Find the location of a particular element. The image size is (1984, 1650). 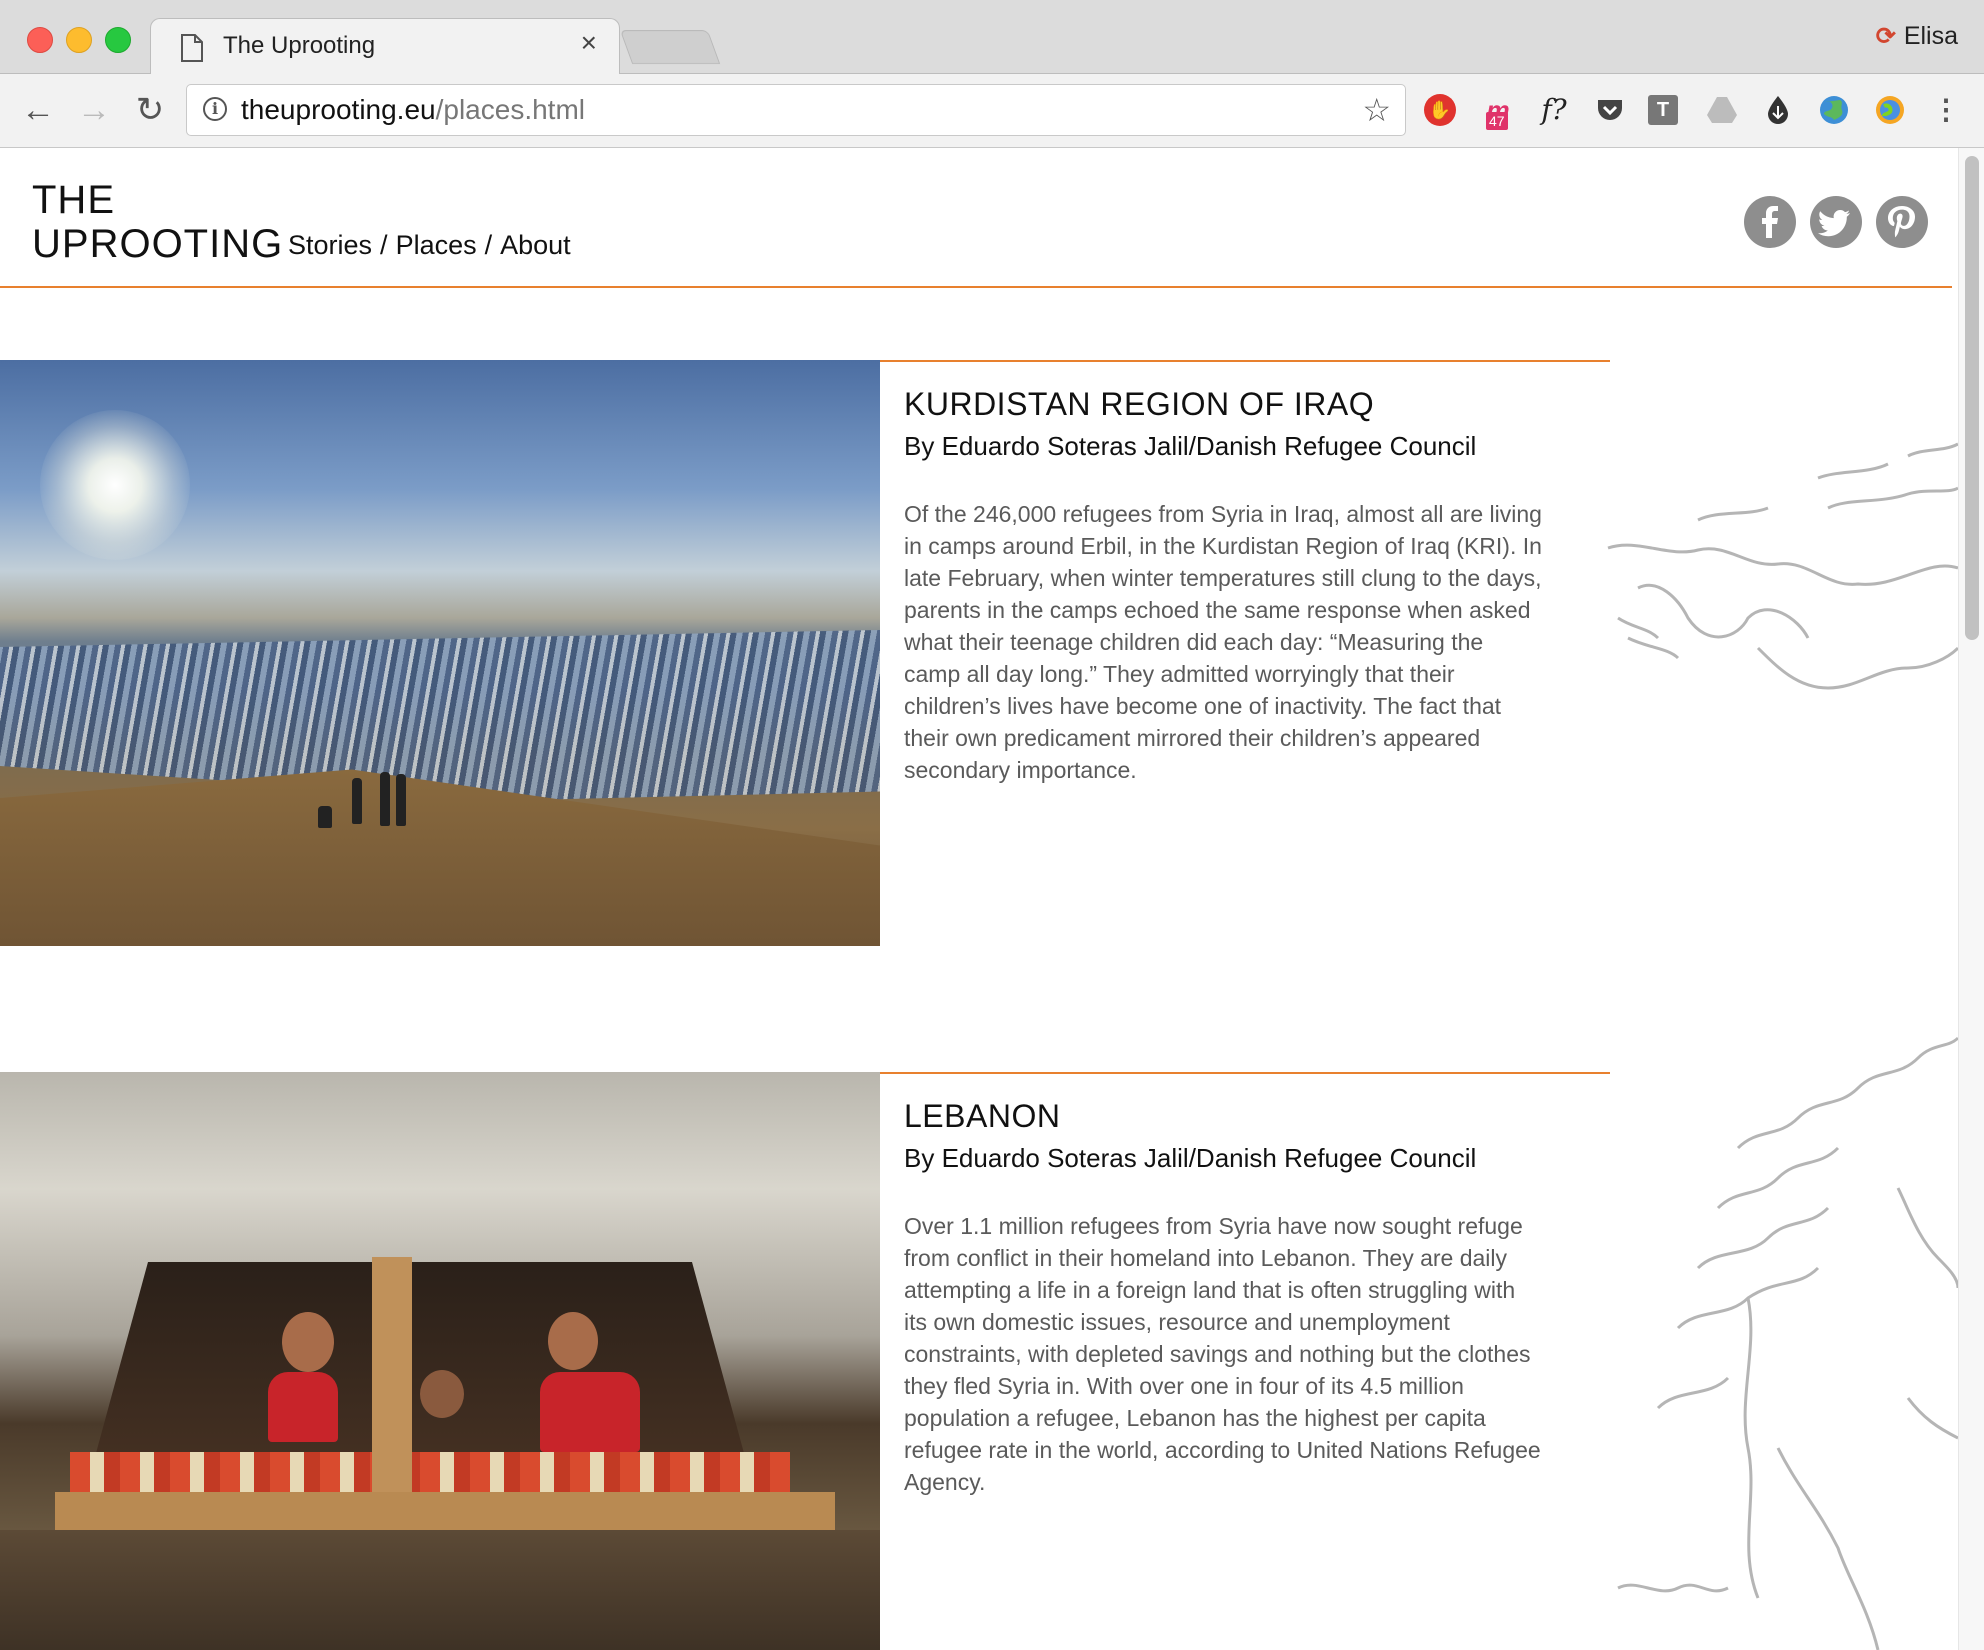

reload-icon: ↻ is located at coordinates (150, 110).